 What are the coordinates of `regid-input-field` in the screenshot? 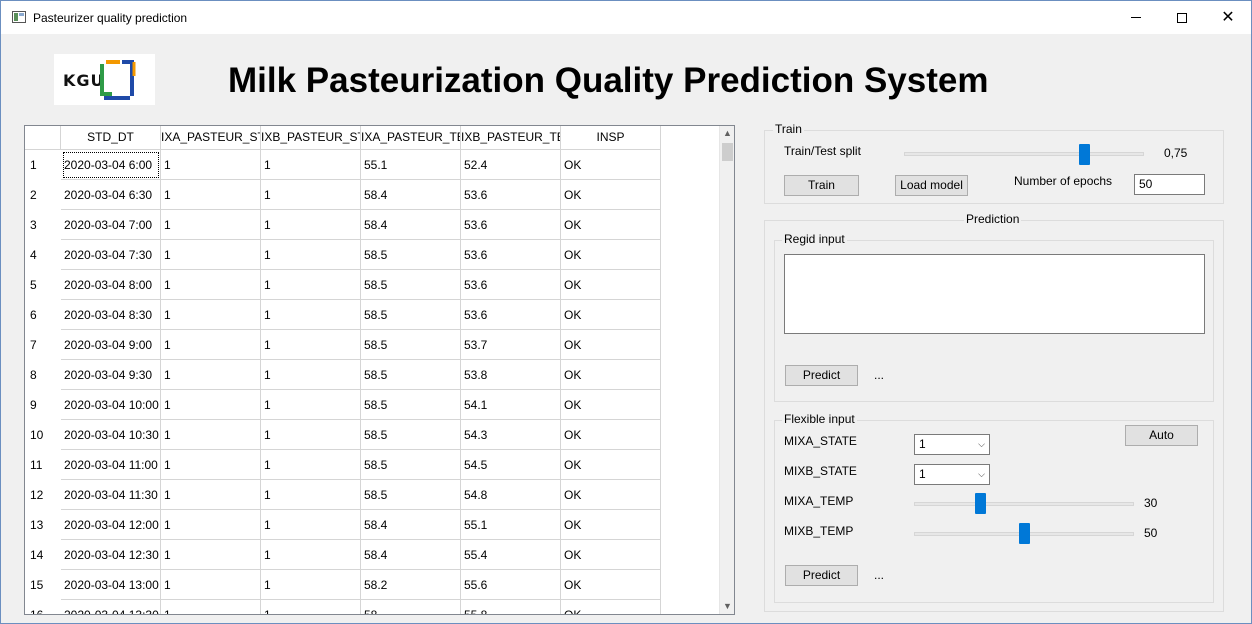 It's located at (994, 294).